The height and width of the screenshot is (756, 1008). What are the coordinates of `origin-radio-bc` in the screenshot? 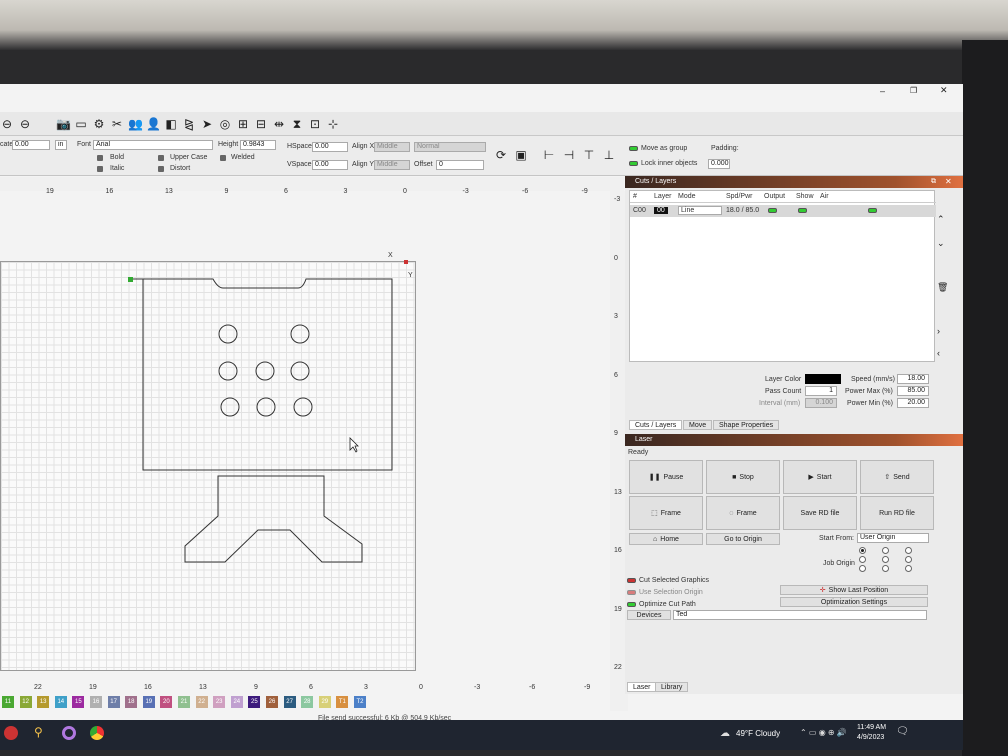 It's located at (885, 568).